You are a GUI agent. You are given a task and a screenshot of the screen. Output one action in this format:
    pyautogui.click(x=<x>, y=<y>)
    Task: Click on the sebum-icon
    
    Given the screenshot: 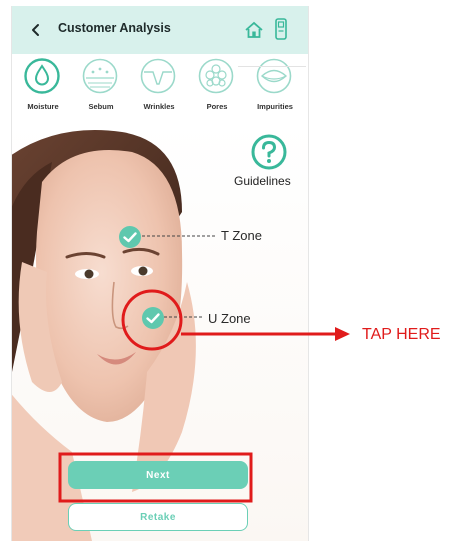 What is the action you would take?
    pyautogui.click(x=100, y=76)
    